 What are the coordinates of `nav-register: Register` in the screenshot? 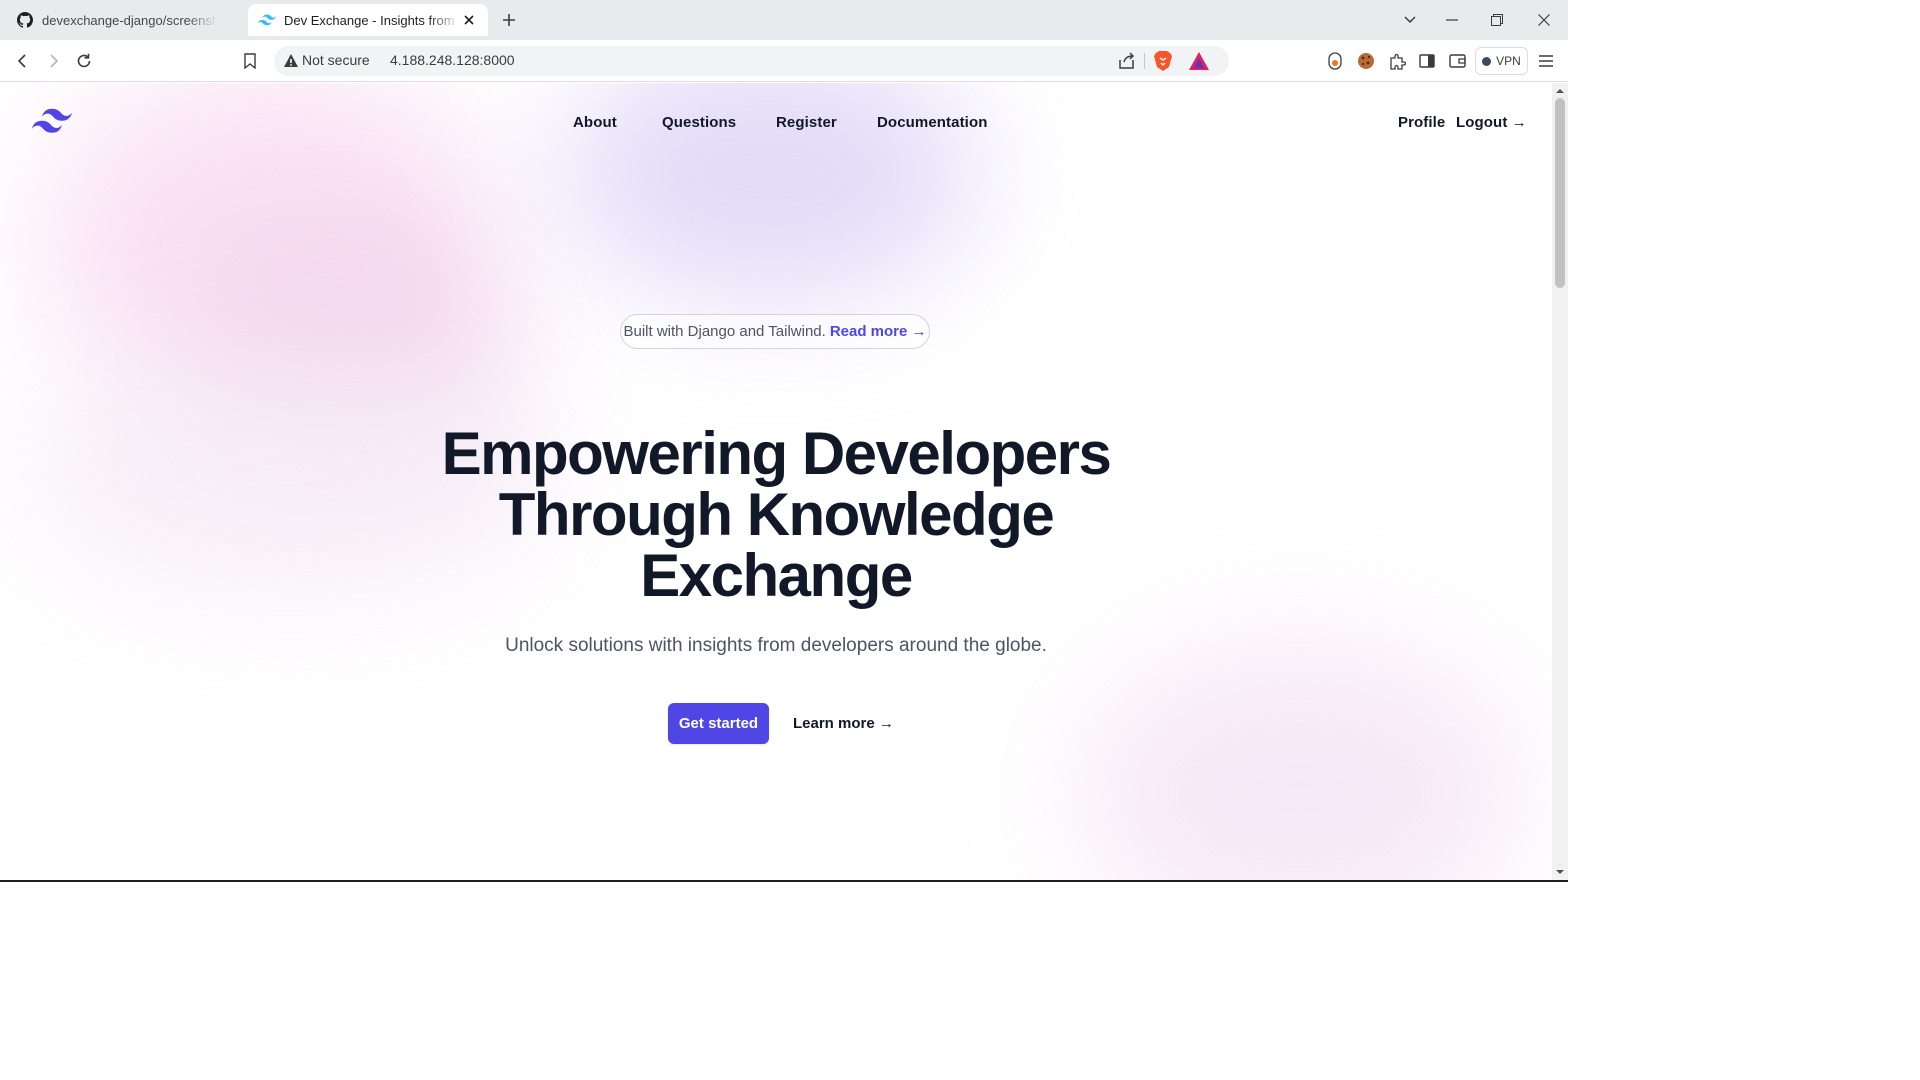 It's located at (806, 122).